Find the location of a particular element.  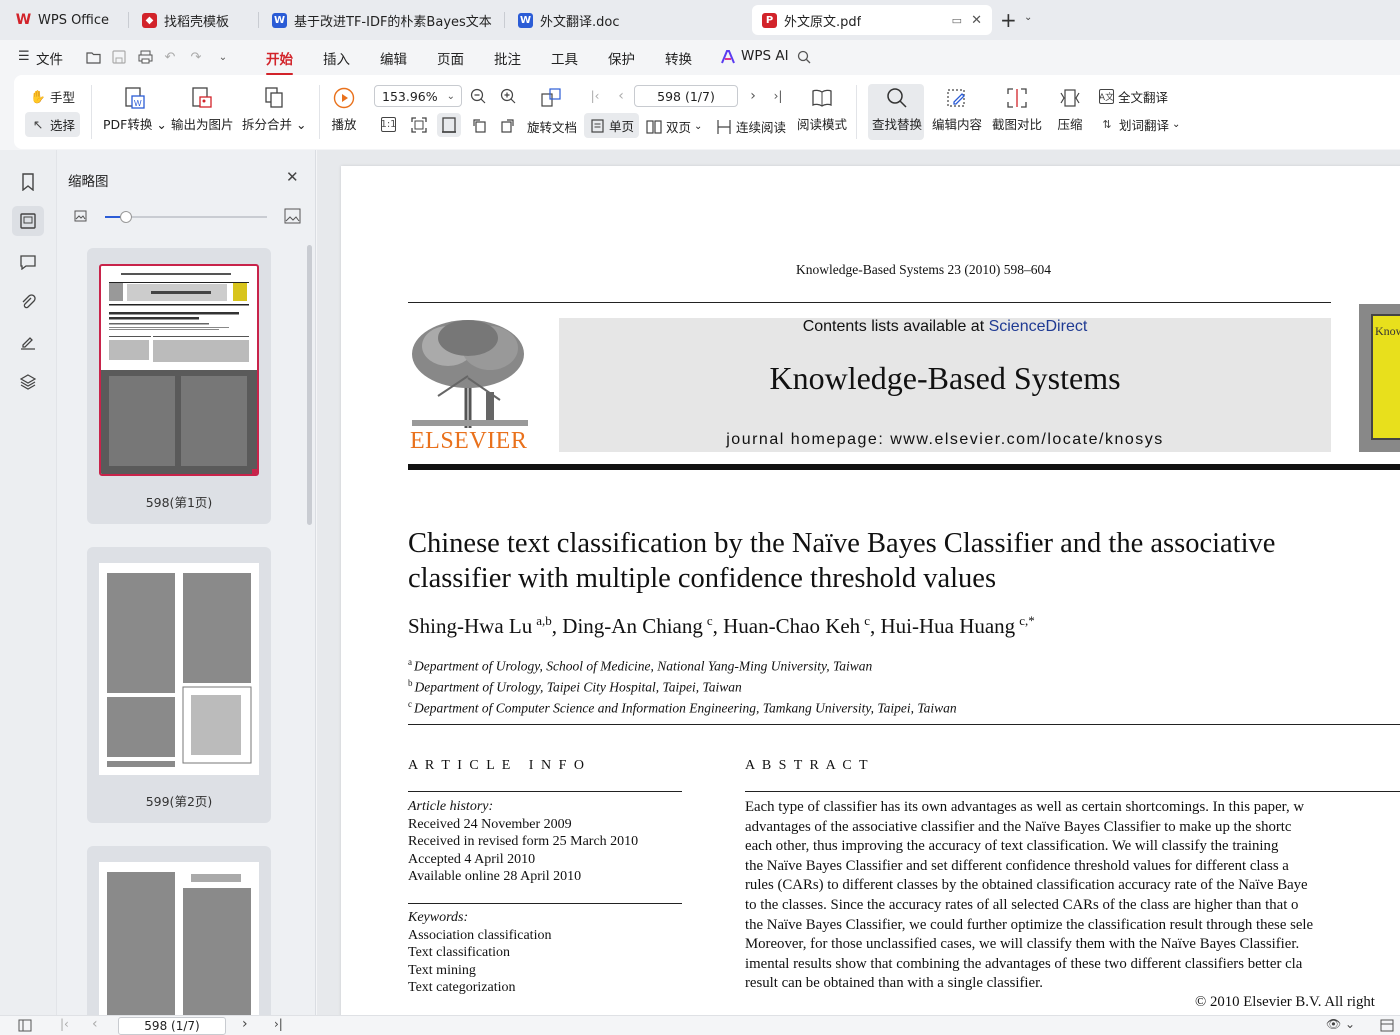

menu-edit: 编辑 is located at coordinates (393, 58).